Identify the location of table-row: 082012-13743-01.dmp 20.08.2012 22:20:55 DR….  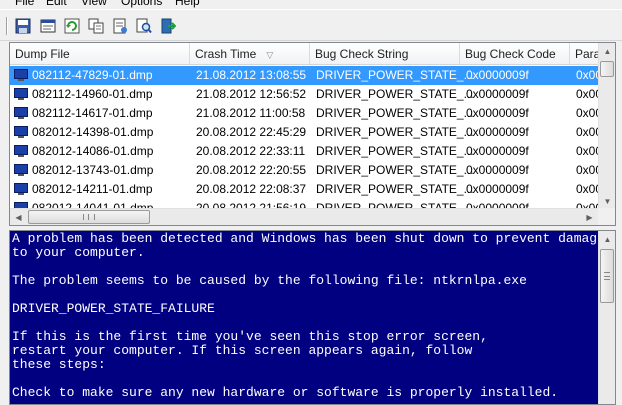
(304, 170).